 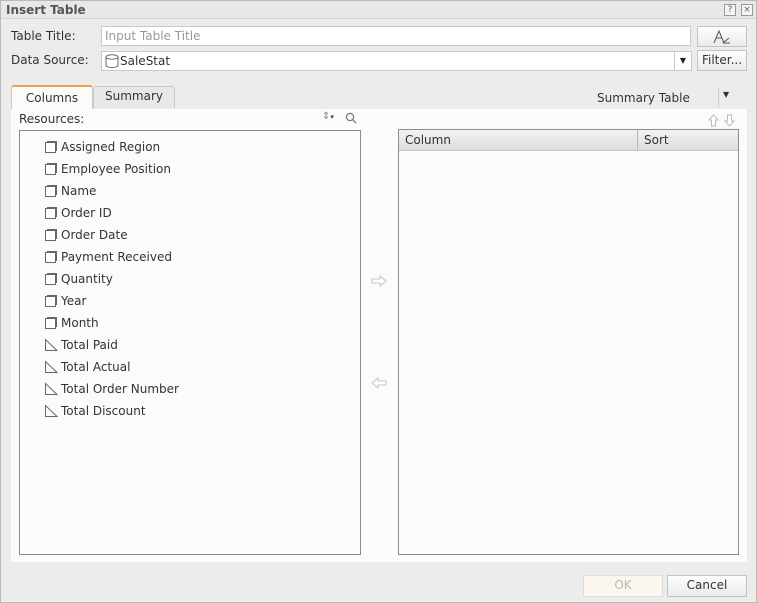 What do you see at coordinates (328, 116) in the screenshot?
I see `sort-toggle-icon: ⇕▾` at bounding box center [328, 116].